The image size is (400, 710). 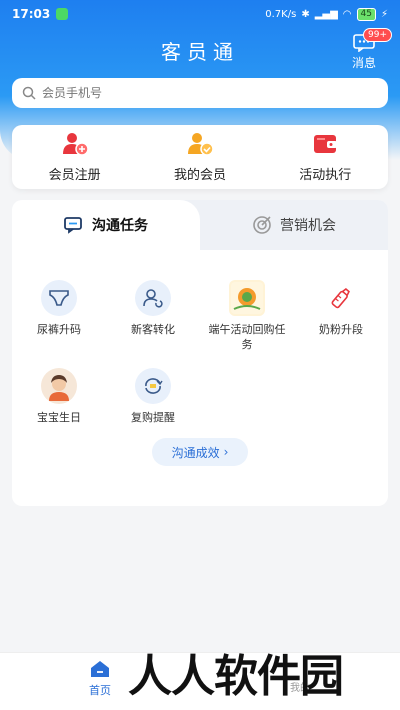 I want to click on notification-icon, so click(x=62, y=14).